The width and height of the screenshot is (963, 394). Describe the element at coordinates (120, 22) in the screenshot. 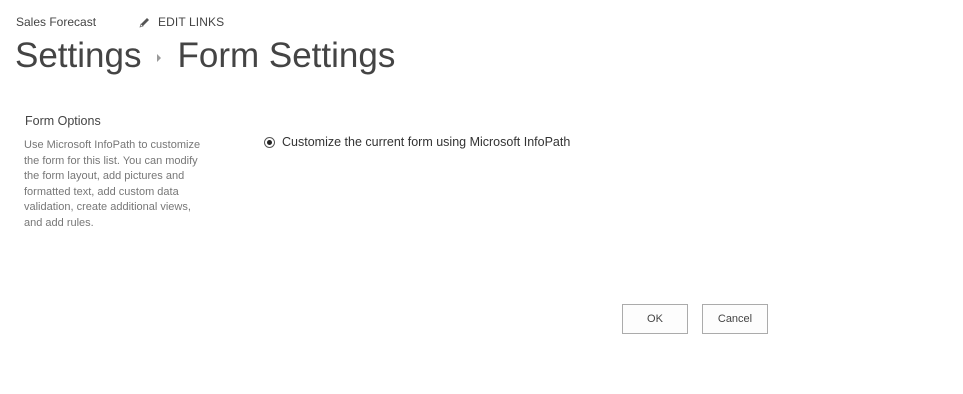

I see `top-bar: Sales Forecast EDIT LINKS` at that location.